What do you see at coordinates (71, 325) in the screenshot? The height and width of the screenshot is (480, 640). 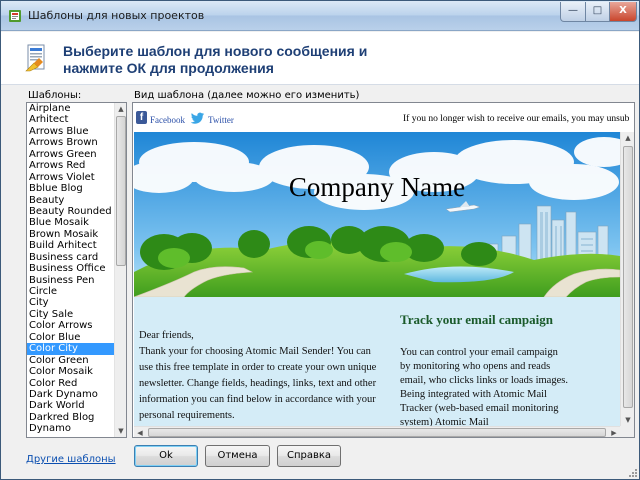 I see `template-list-item: Color Arrows` at bounding box center [71, 325].